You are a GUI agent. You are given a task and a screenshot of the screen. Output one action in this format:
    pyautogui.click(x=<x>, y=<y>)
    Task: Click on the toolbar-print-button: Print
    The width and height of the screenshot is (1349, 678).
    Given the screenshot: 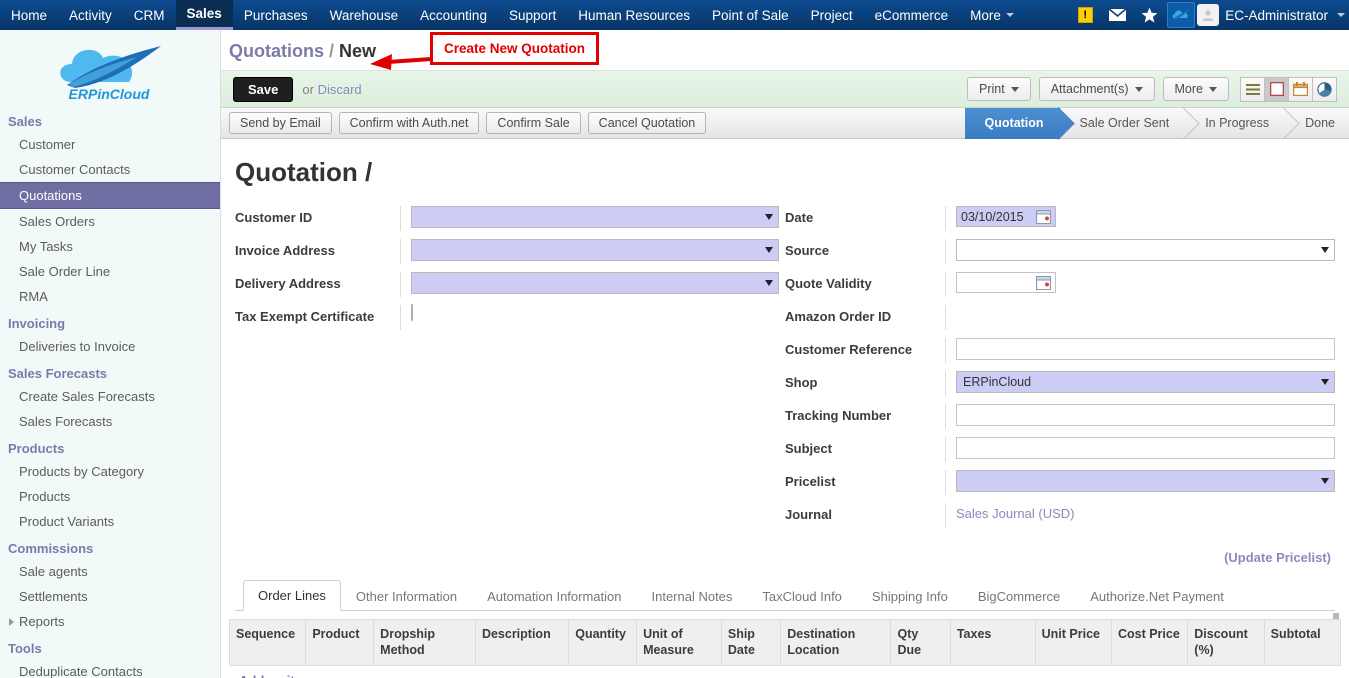 What is the action you would take?
    pyautogui.click(x=999, y=89)
    